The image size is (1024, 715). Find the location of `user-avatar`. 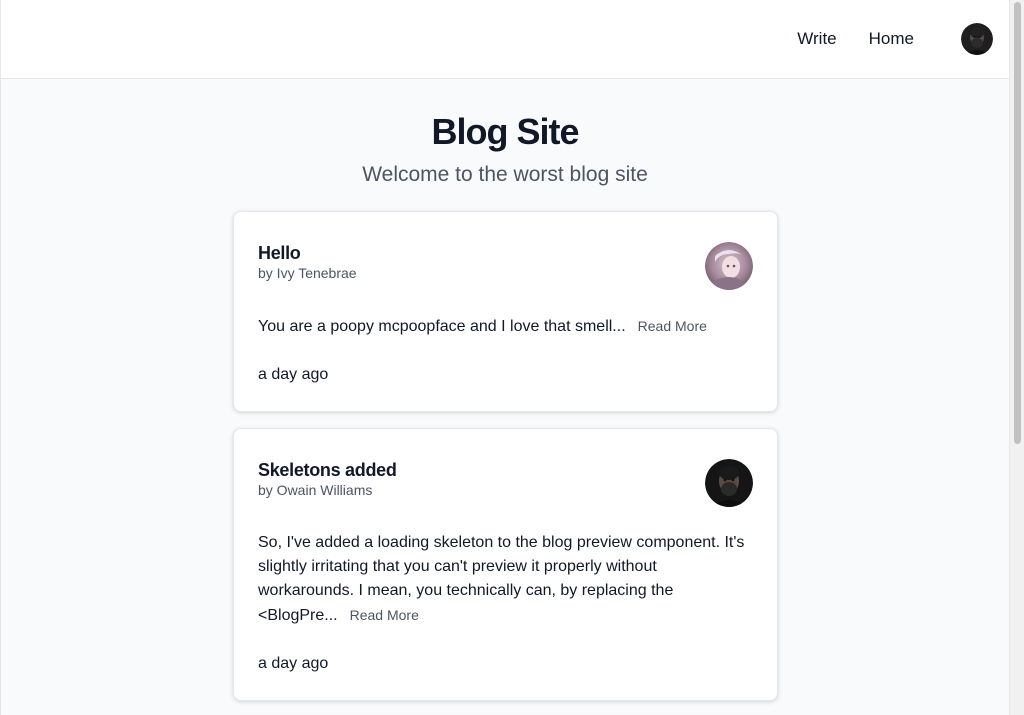

user-avatar is located at coordinates (977, 39).